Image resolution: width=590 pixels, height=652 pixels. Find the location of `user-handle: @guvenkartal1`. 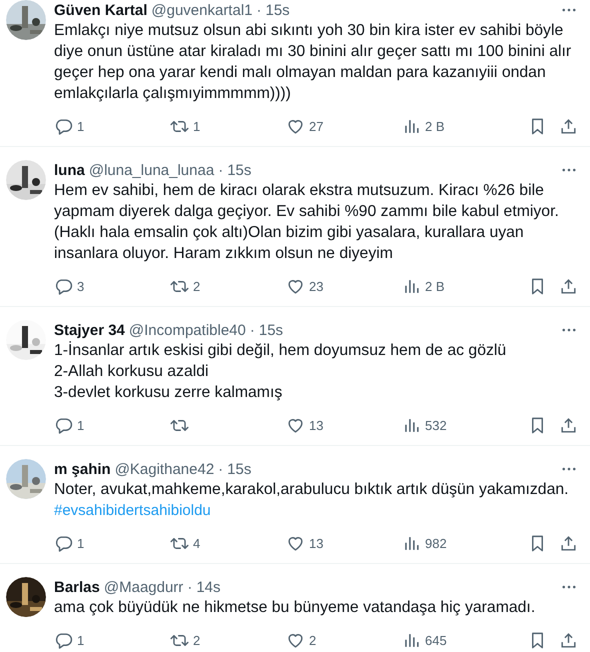

user-handle: @guvenkartal1 is located at coordinates (201, 10).